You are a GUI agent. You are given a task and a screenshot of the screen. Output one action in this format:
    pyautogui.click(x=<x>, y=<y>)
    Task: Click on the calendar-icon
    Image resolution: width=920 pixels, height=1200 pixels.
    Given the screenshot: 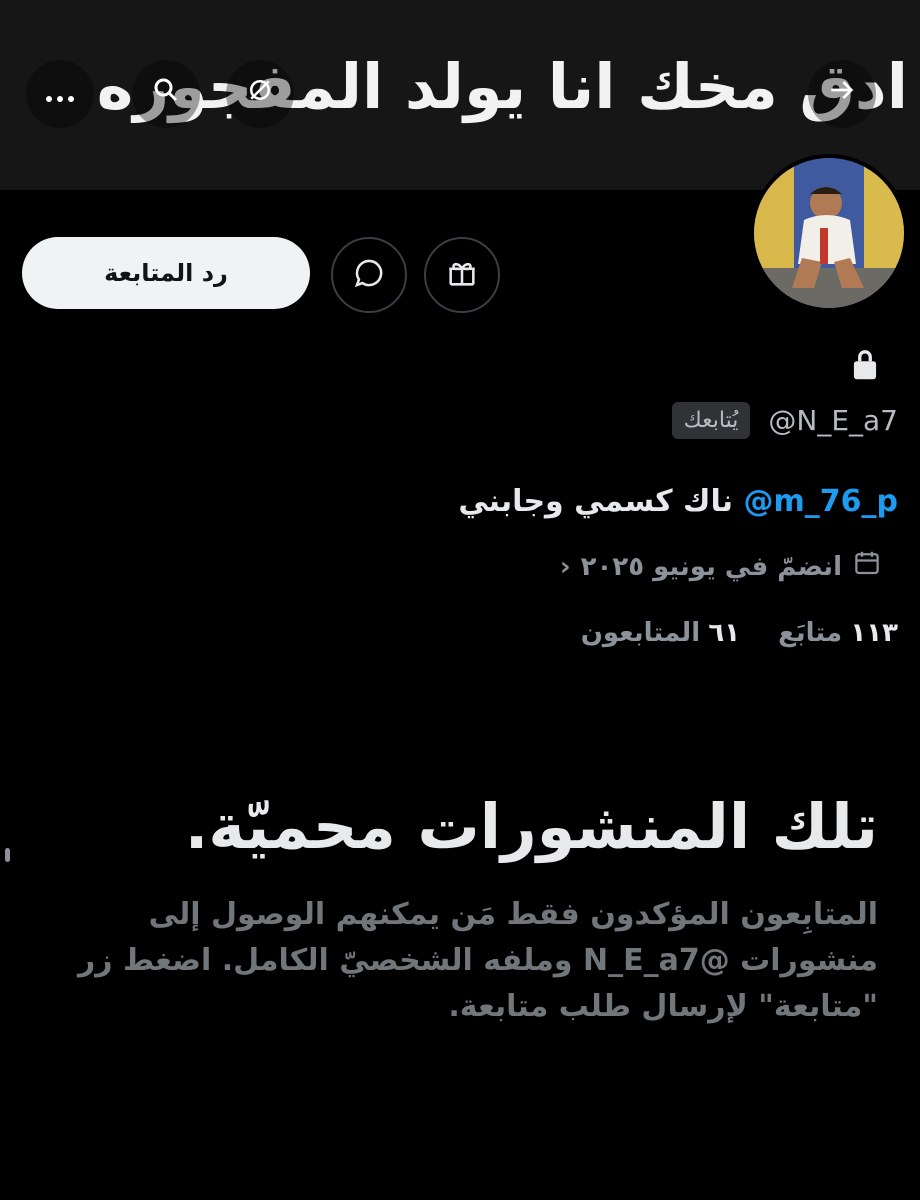 What is the action you would take?
    pyautogui.click(x=867, y=566)
    